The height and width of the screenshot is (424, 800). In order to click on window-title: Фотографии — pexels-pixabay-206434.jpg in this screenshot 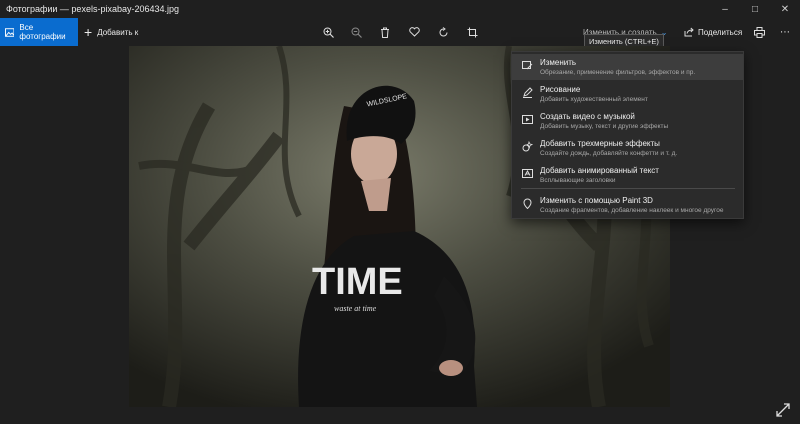, I will do `click(93, 9)`.